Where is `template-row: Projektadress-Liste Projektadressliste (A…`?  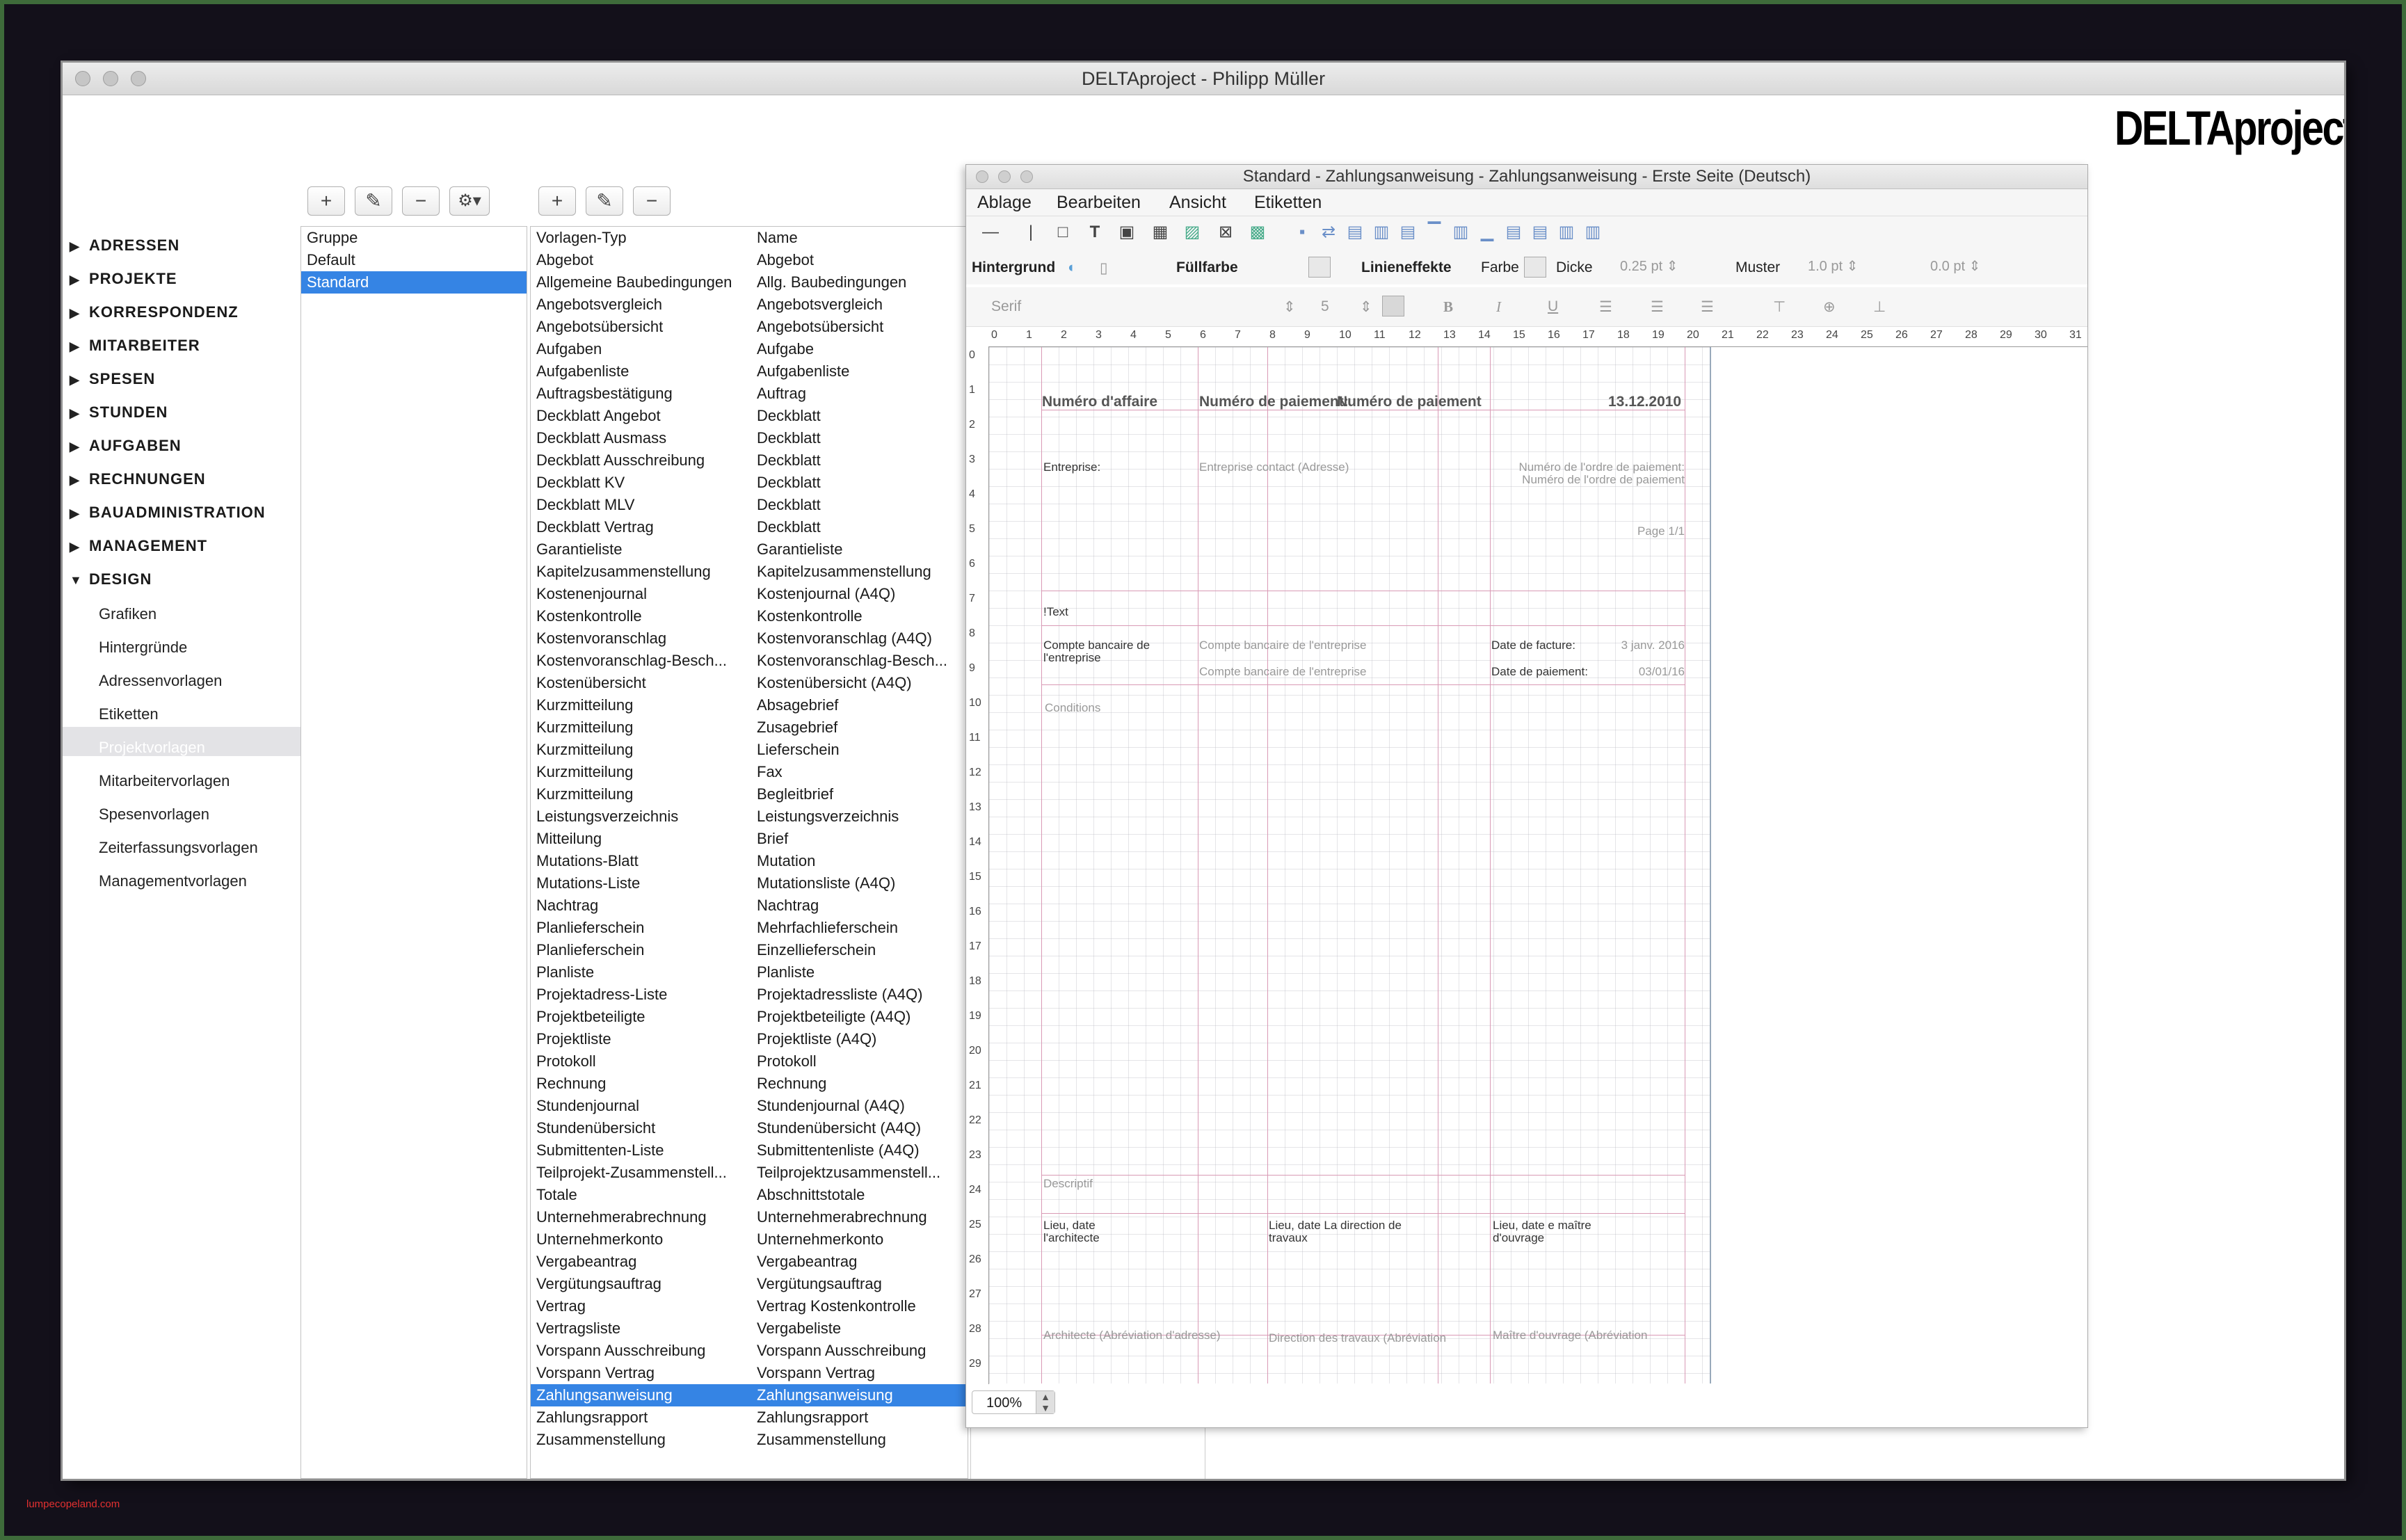 template-row: Projektadress-Liste Projektadressliste (A… is located at coordinates (749, 995).